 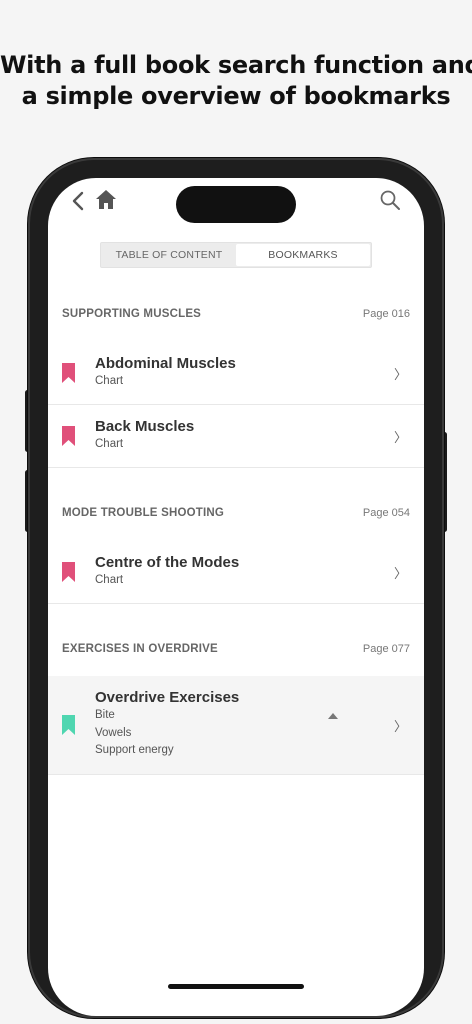 I want to click on search-icon, so click(x=390, y=200).